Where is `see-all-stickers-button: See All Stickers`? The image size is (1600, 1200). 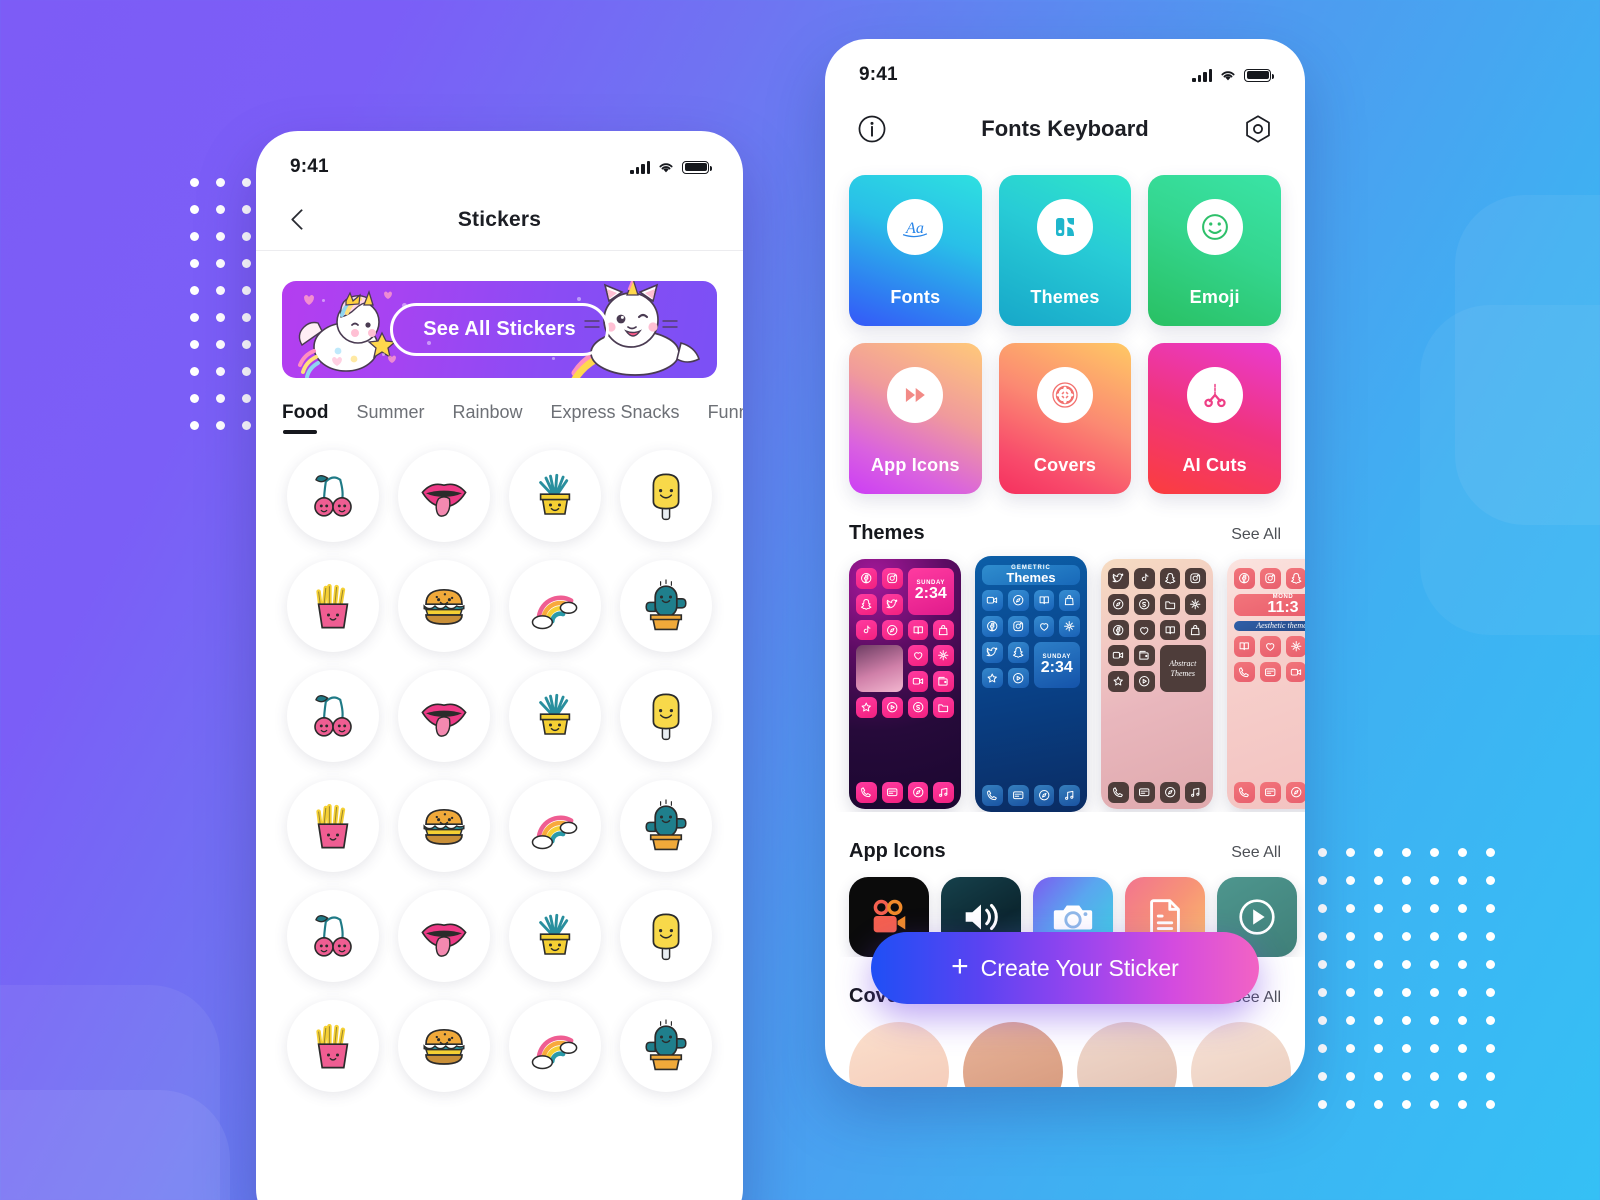 see-all-stickers-button: See All Stickers is located at coordinates (499, 329).